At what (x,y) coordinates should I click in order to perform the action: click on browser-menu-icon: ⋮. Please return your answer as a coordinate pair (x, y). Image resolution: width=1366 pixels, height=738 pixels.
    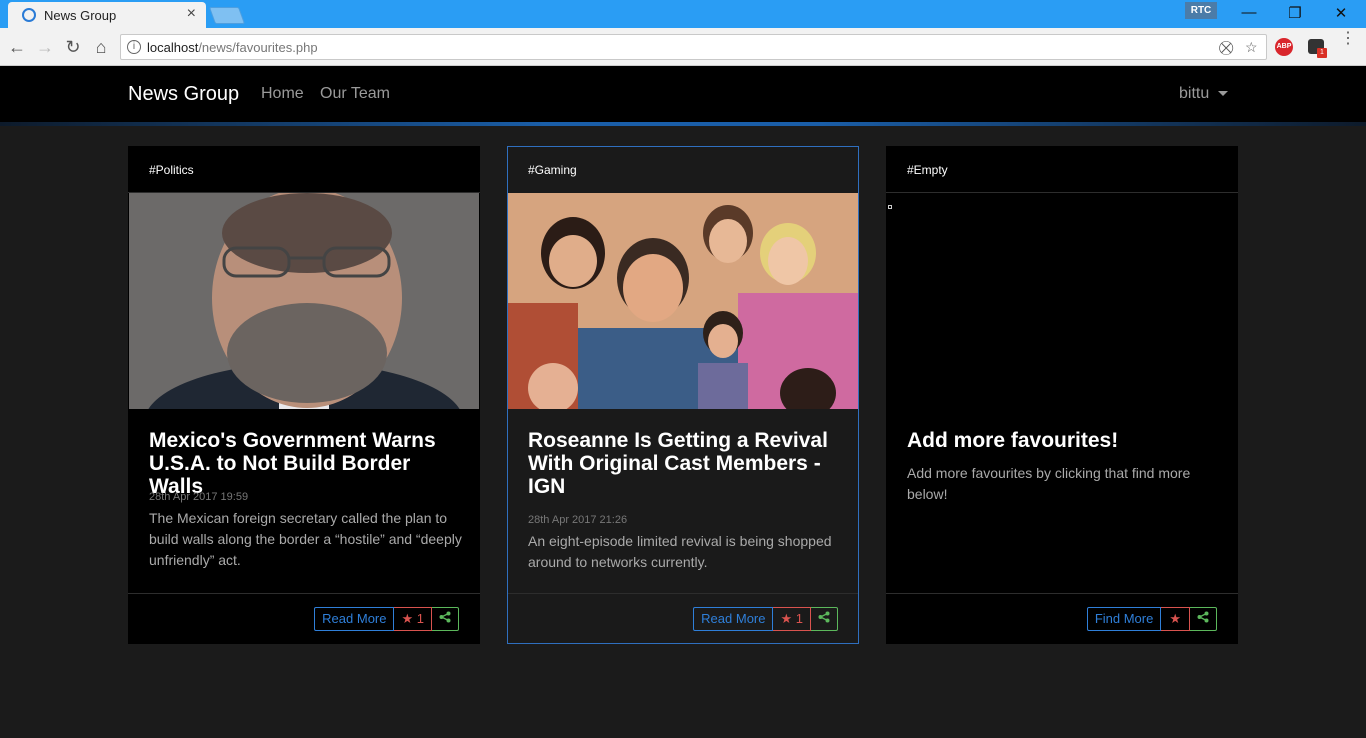
    Looking at the image, I should click on (1348, 39).